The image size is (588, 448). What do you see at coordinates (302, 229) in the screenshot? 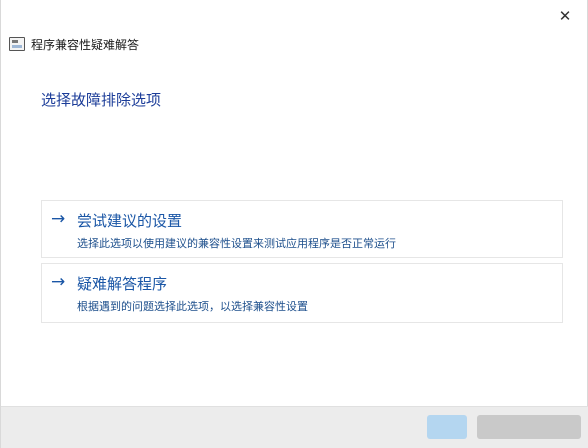
I see `option-try-recommended-settings: → 尝试建议的设置 选择此选项以使用建议的兼容性设置来测试应用程序是否正常运行` at bounding box center [302, 229].